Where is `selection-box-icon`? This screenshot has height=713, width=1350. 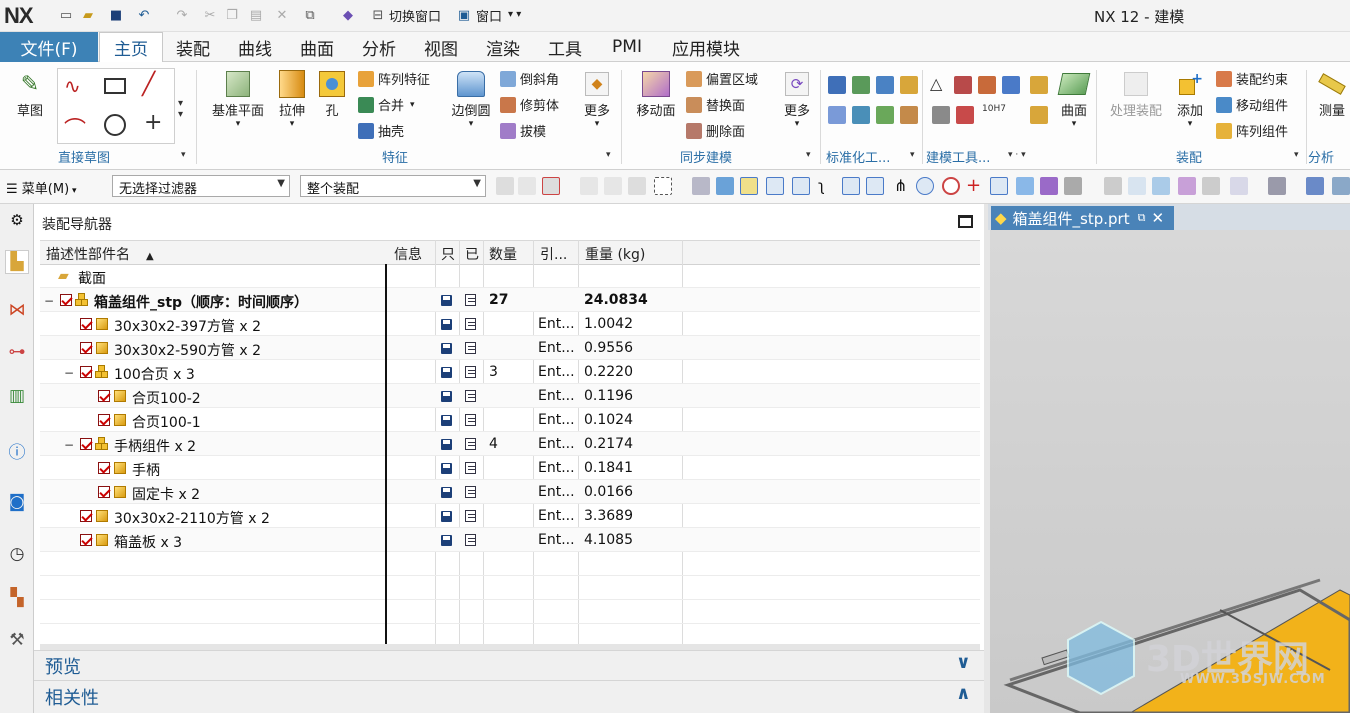 selection-box-icon is located at coordinates (663, 186).